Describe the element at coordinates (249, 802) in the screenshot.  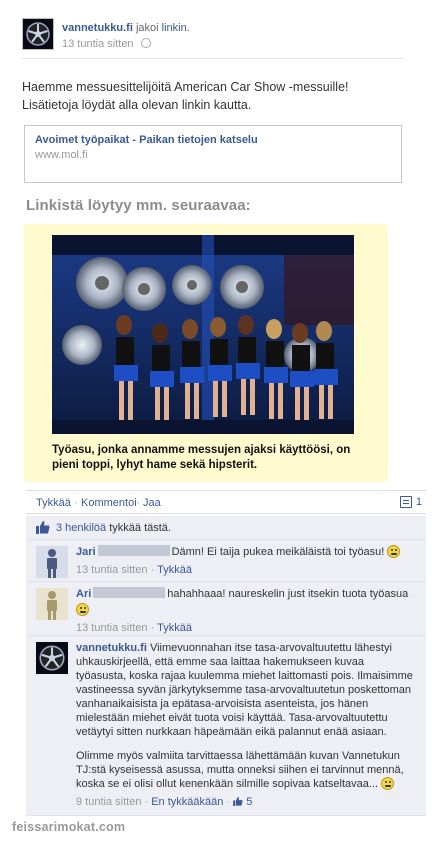
I see `comment-like-count: 5` at that location.